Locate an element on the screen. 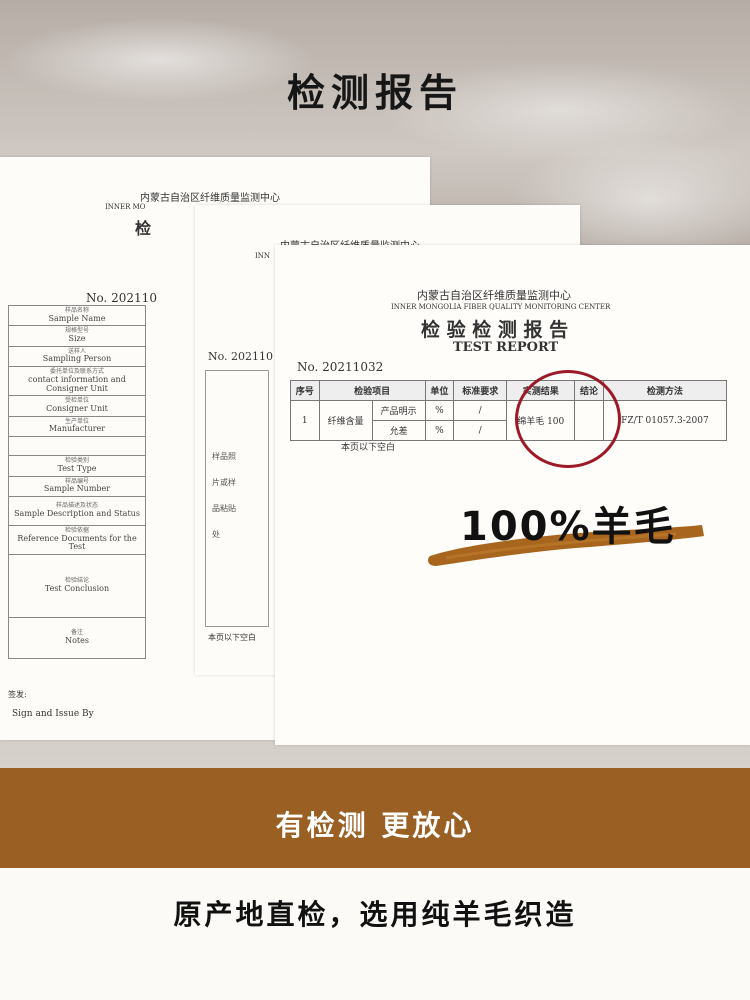 The image size is (750, 1000). slogan-text: 有检测 更放心 is located at coordinates (375, 825).